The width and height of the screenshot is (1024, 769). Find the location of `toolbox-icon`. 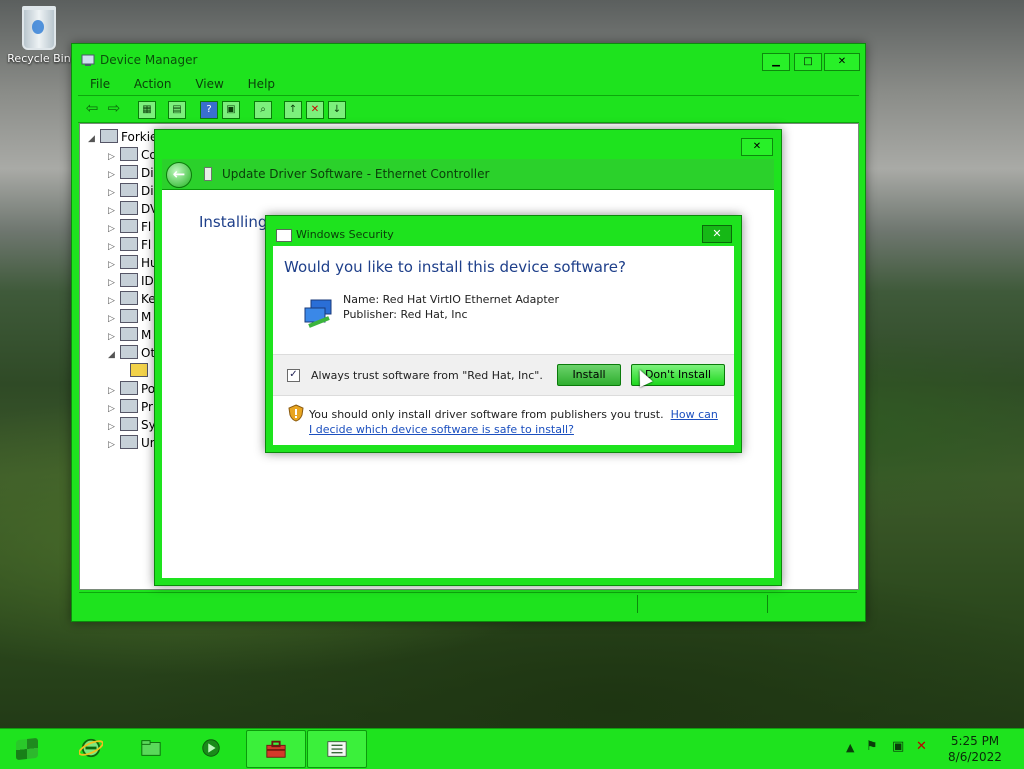

toolbox-icon is located at coordinates (276, 749).